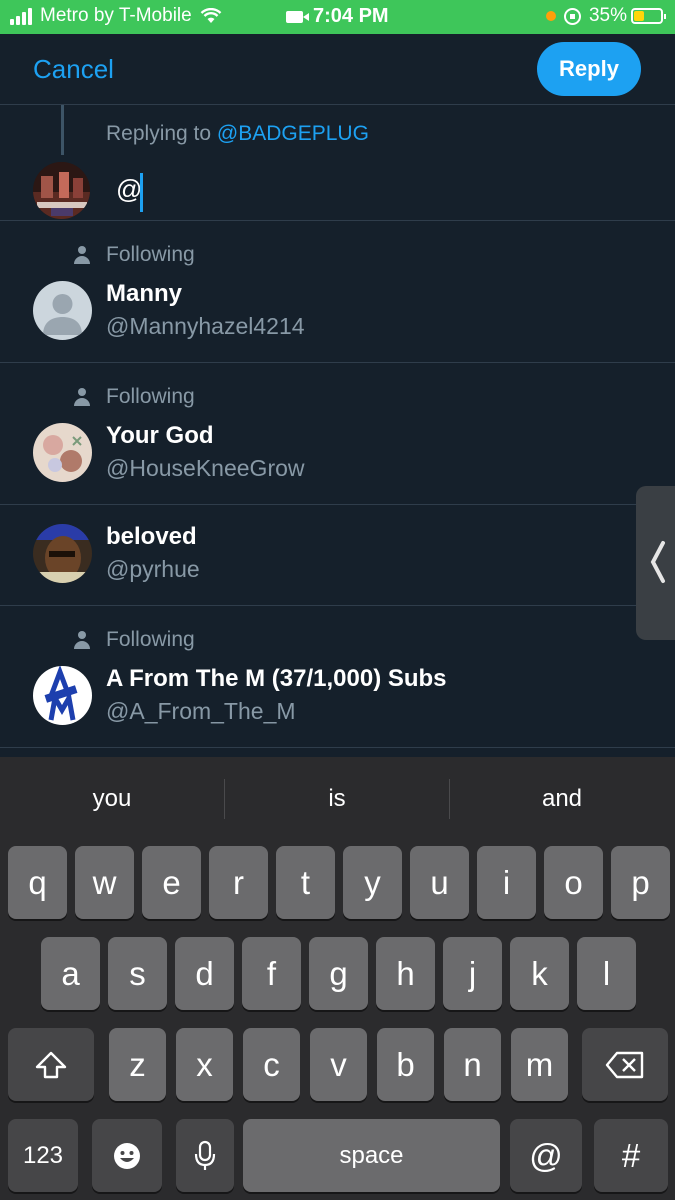 This screenshot has width=675, height=1200. Describe the element at coordinates (539, 1064) in the screenshot. I see `key-m: m` at that location.